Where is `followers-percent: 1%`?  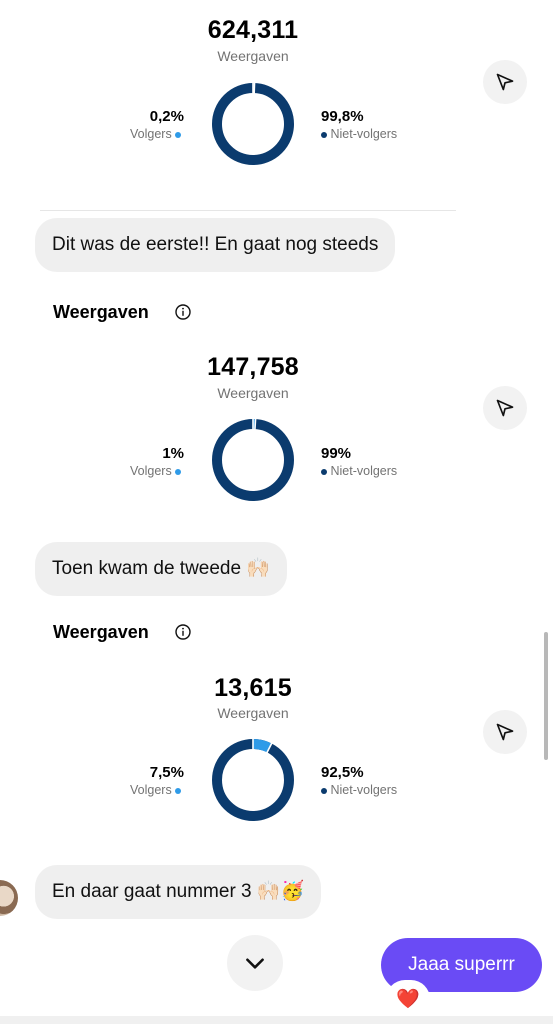 followers-percent: 1% is located at coordinates (173, 453).